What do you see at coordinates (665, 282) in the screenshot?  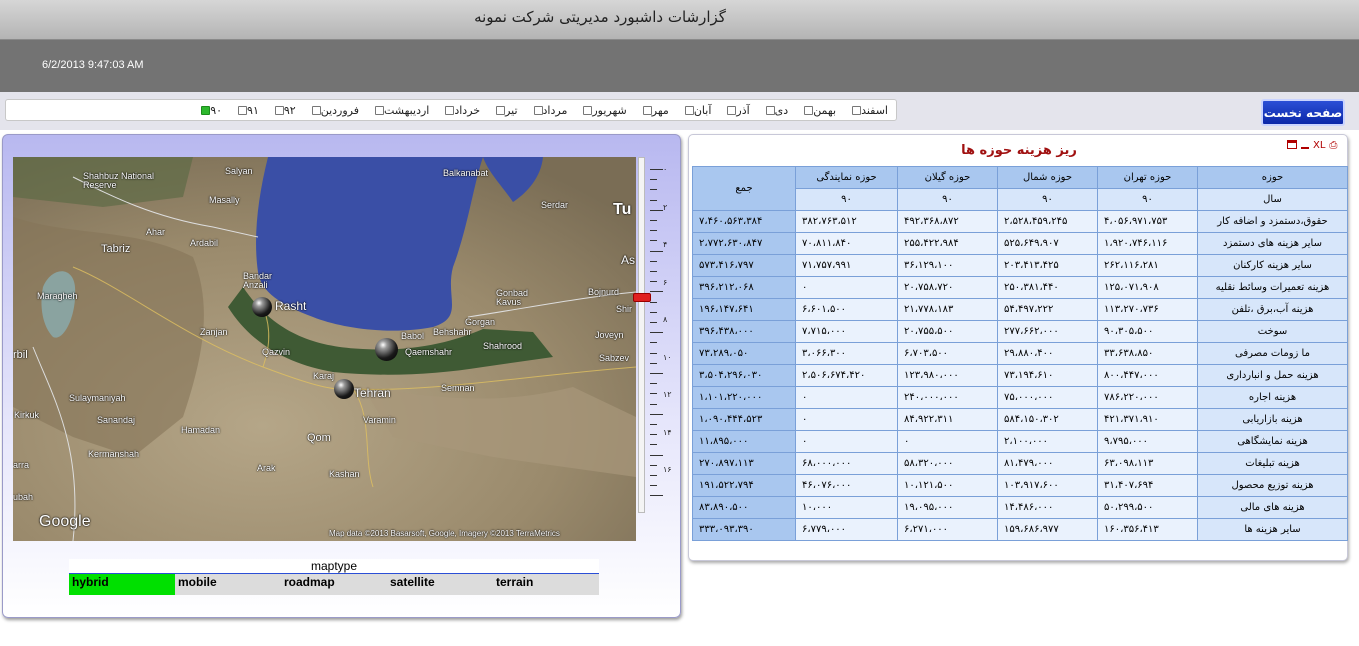 I see `zoom-tick-label: ۶` at bounding box center [665, 282].